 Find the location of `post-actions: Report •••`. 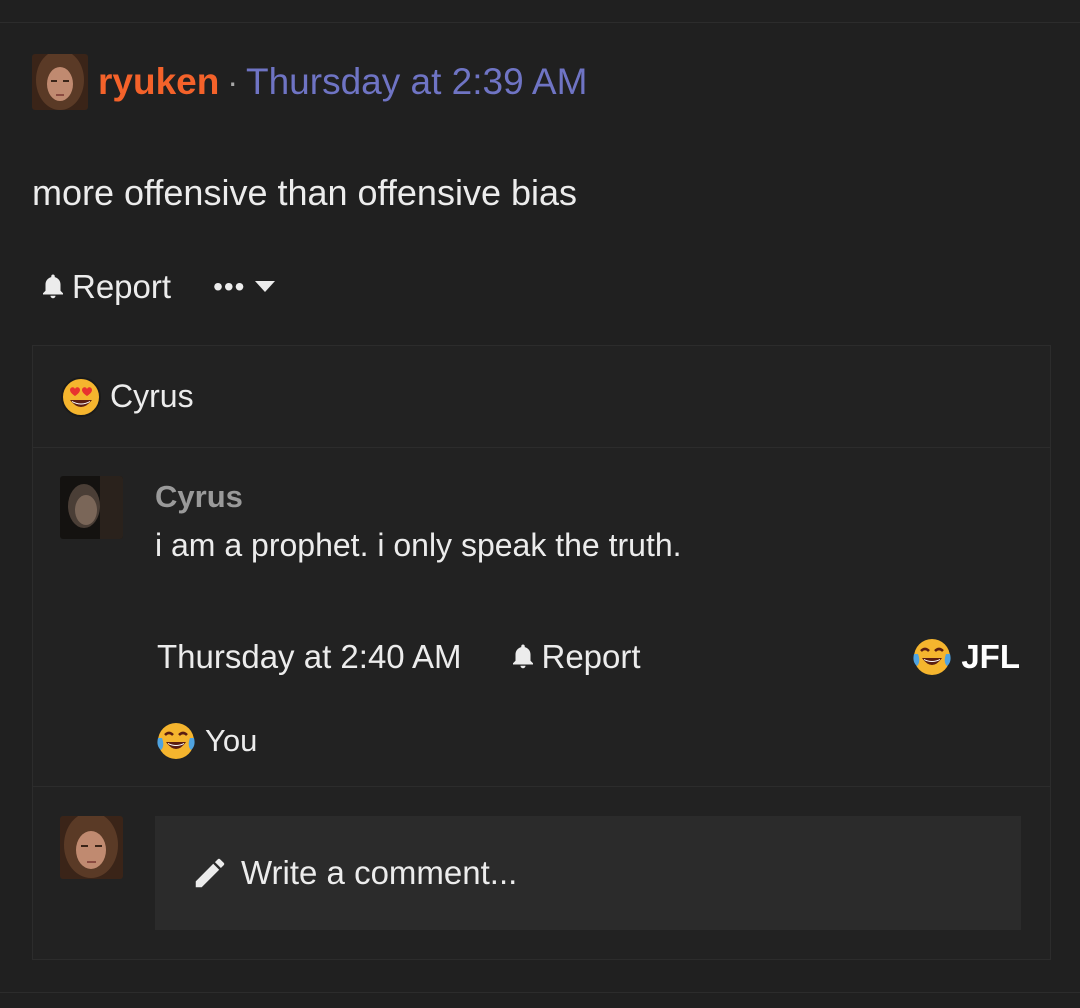

post-actions: Report ••• is located at coordinates (157, 287).